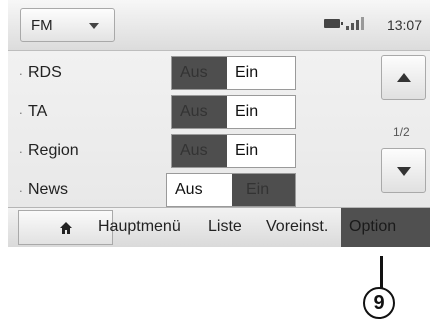 Image resolution: width=430 pixels, height=325 pixels. What do you see at coordinates (333, 23) in the screenshot?
I see `battery-icon` at bounding box center [333, 23].